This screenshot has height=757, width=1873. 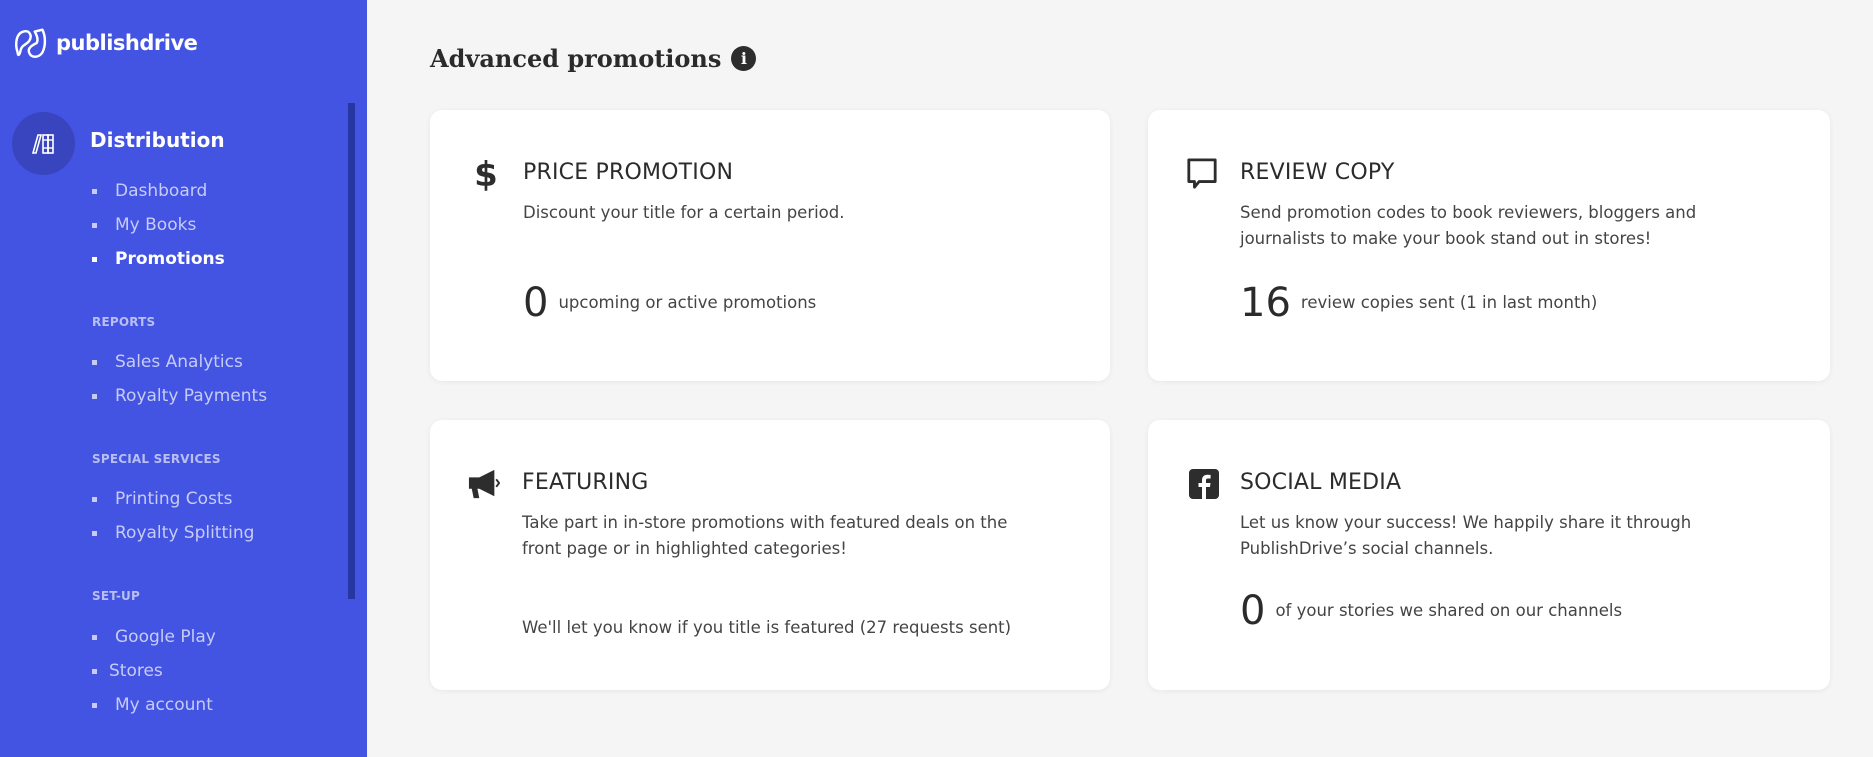 What do you see at coordinates (351, 351) in the screenshot?
I see `sidebar-scrollbar` at bounding box center [351, 351].